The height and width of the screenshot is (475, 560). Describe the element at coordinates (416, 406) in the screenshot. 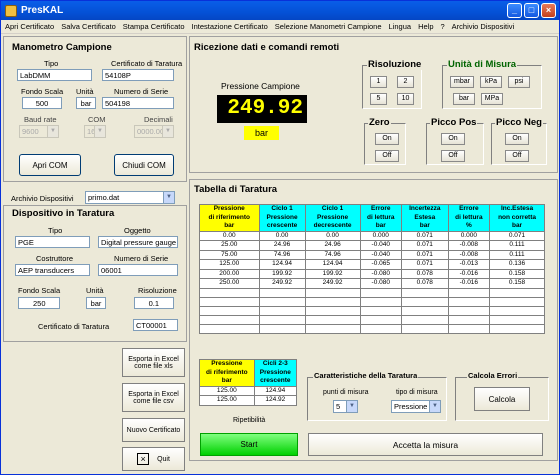

I see `tipo-misura-select: Pressione ▼` at that location.